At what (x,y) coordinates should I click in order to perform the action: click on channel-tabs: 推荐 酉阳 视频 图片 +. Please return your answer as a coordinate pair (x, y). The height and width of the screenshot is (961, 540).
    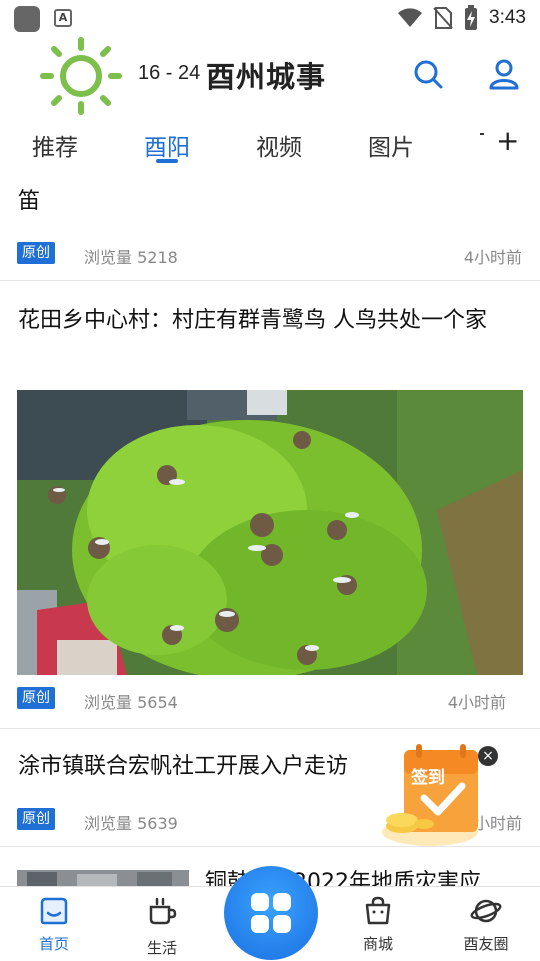
    Looking at the image, I should click on (270, 144).